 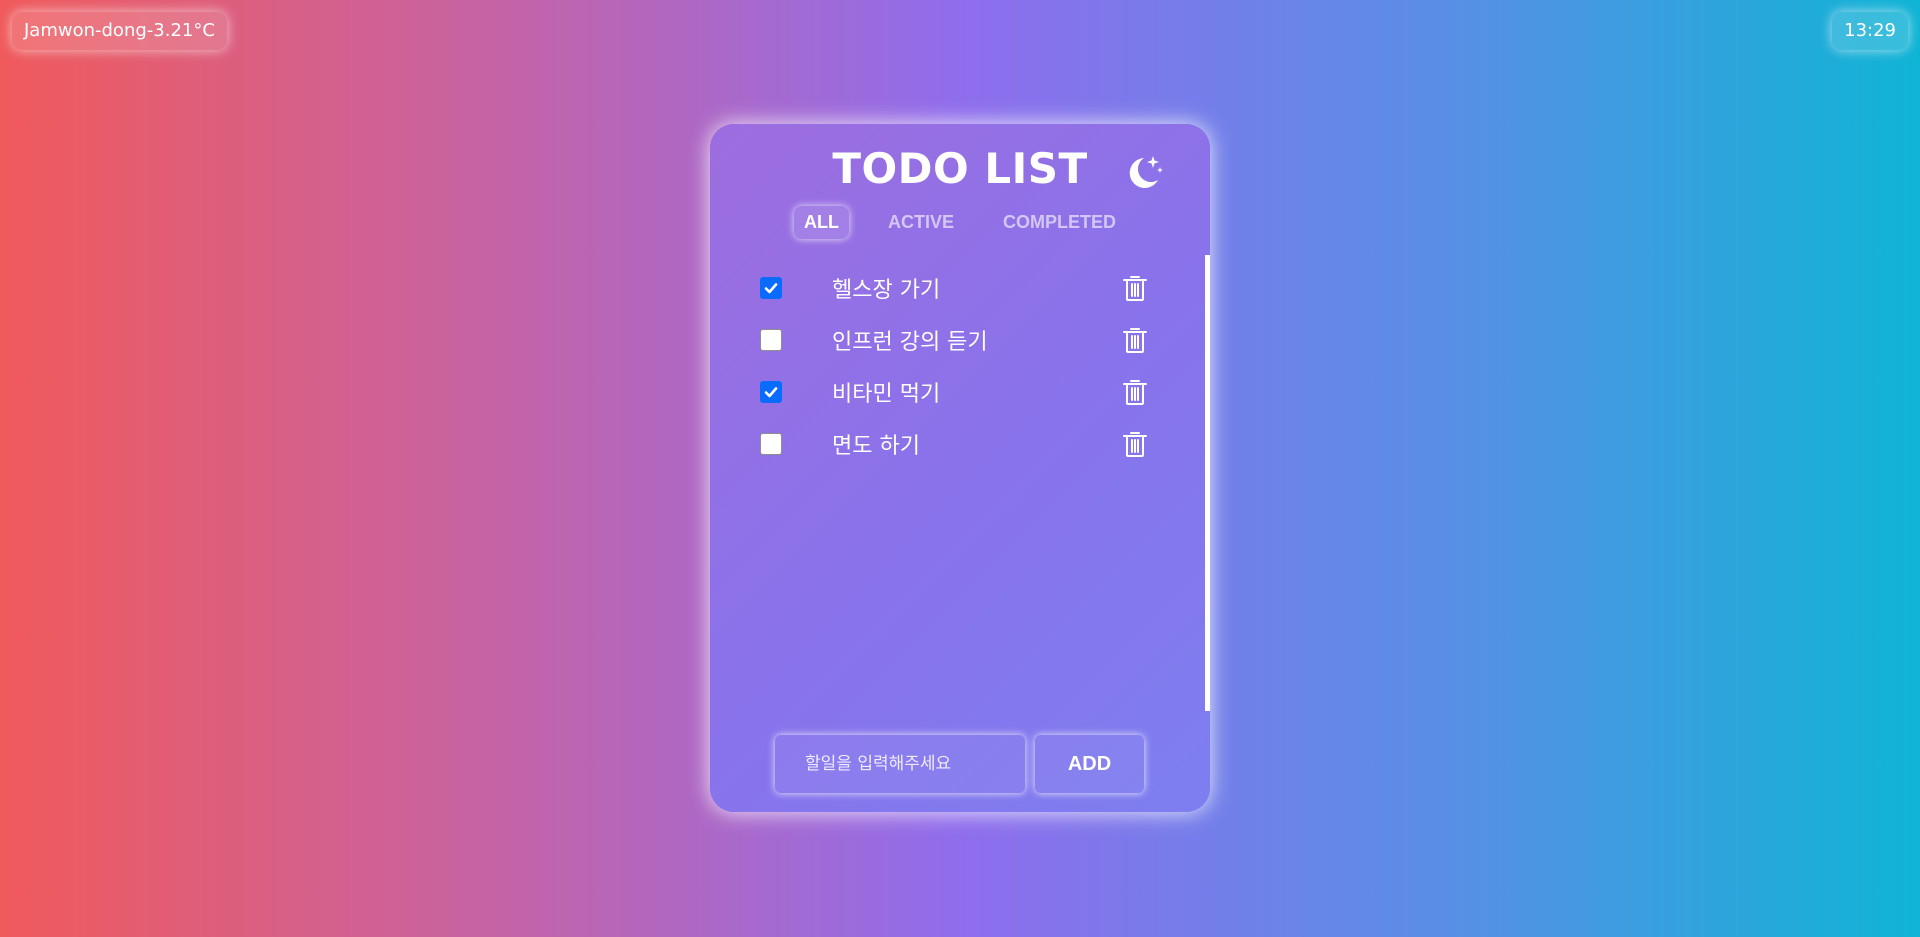 I want to click on tab-all: ALL, so click(x=821, y=222).